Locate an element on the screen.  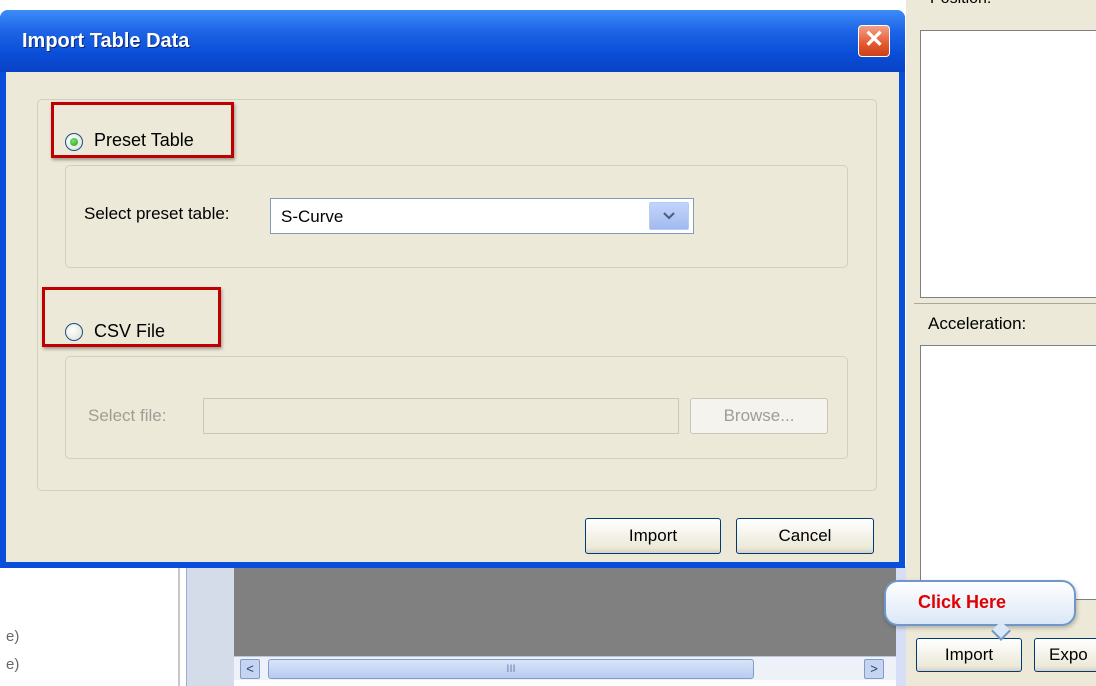
radio-selected-dot is located at coordinates (74, 142).